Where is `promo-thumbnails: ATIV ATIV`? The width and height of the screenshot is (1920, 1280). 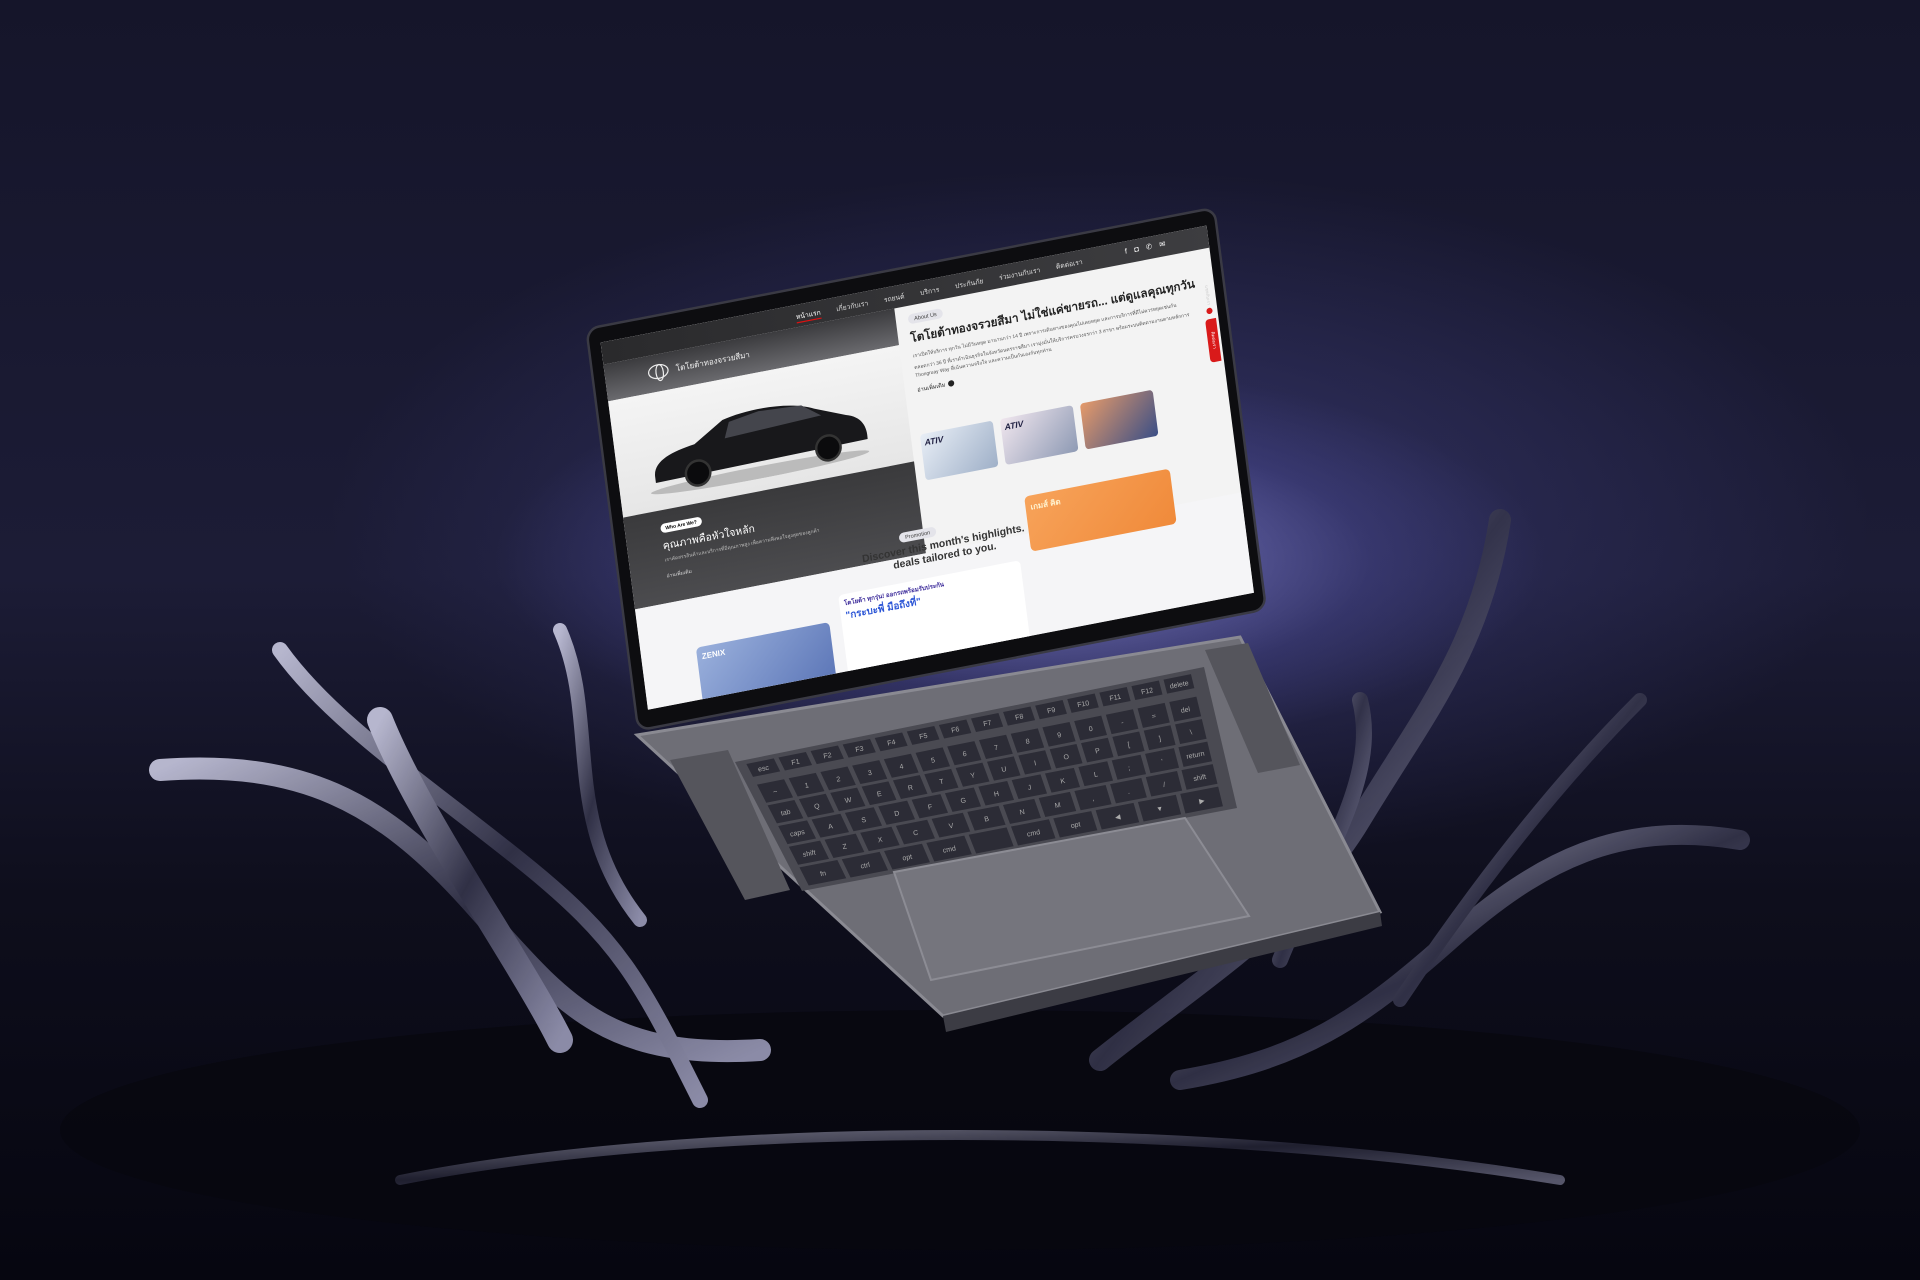
promo-thumbnails: ATIV ATIV is located at coordinates (1039, 435).